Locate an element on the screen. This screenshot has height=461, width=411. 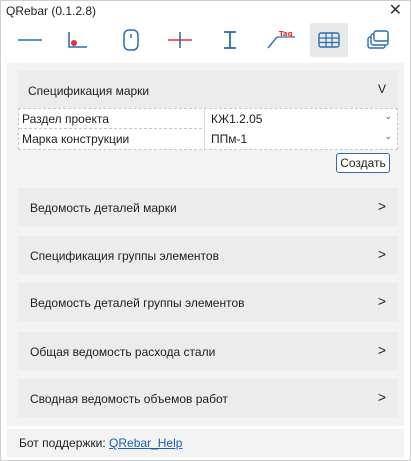
line-icon is located at coordinates (30, 40).